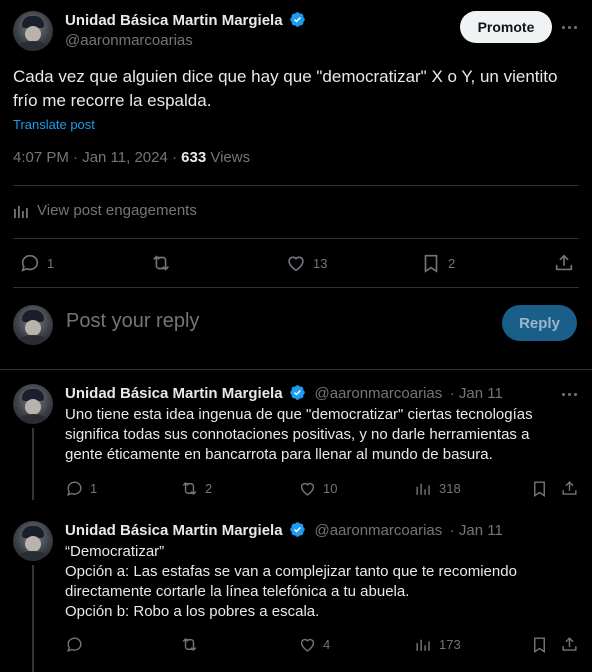  What do you see at coordinates (132, 321) in the screenshot?
I see `reply-input: Post your reply` at bounding box center [132, 321].